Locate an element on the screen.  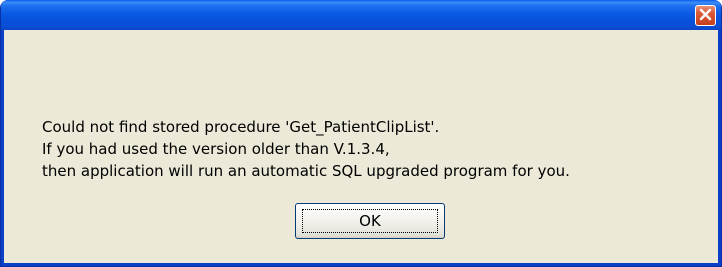
close-button is located at coordinates (705, 15).